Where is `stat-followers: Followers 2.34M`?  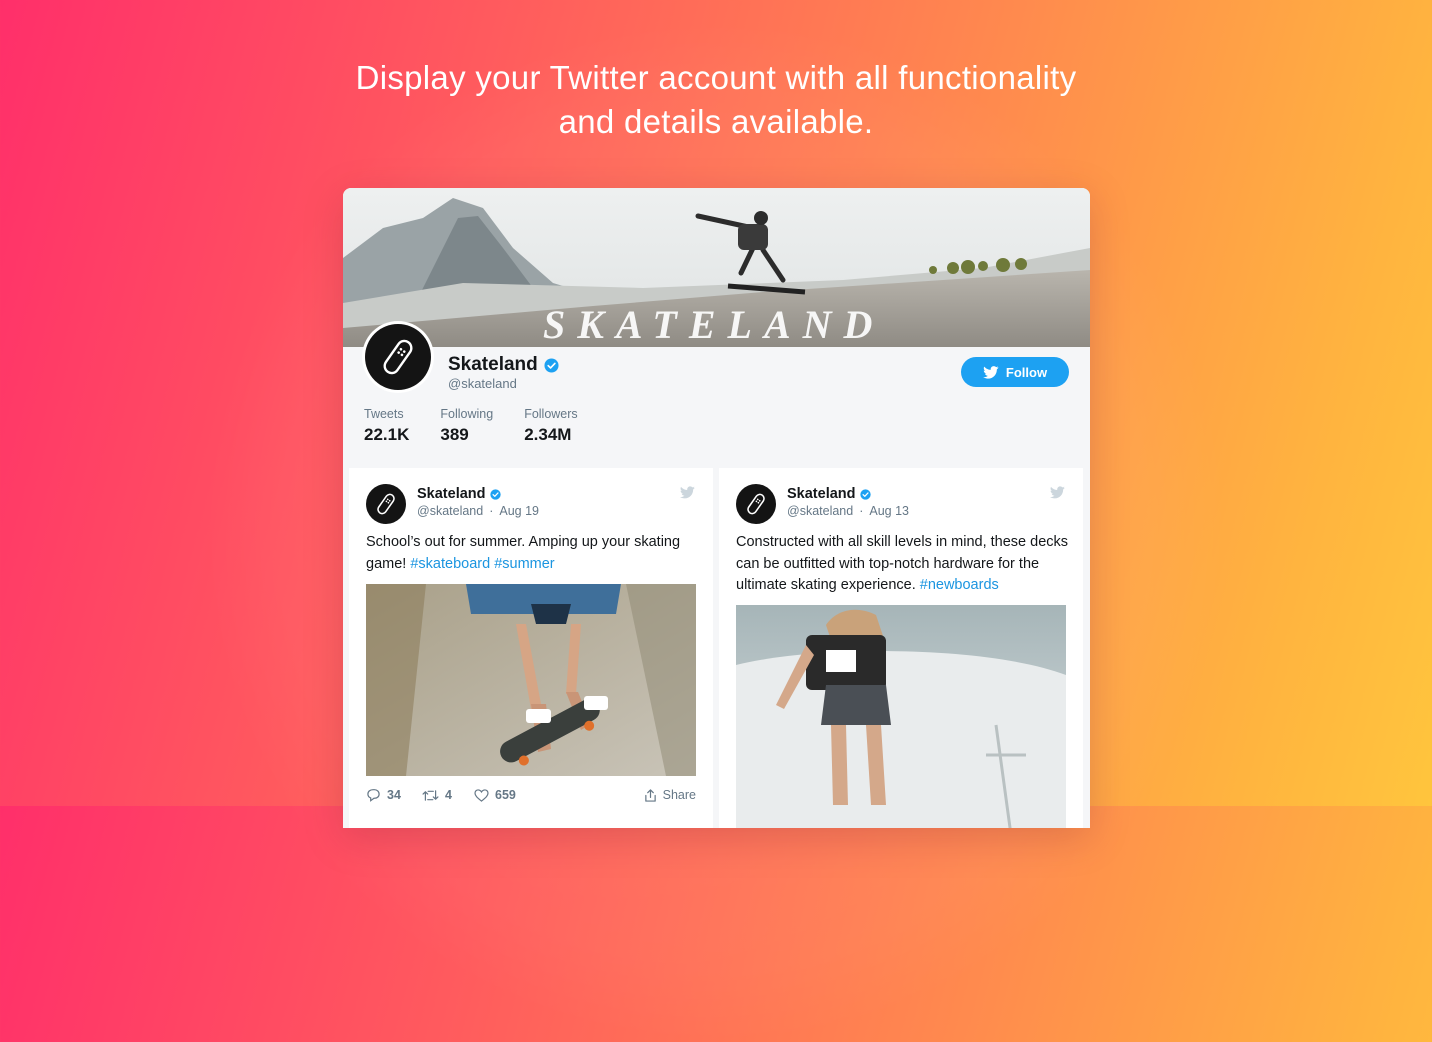
stat-followers: Followers 2.34M is located at coordinates (551, 426).